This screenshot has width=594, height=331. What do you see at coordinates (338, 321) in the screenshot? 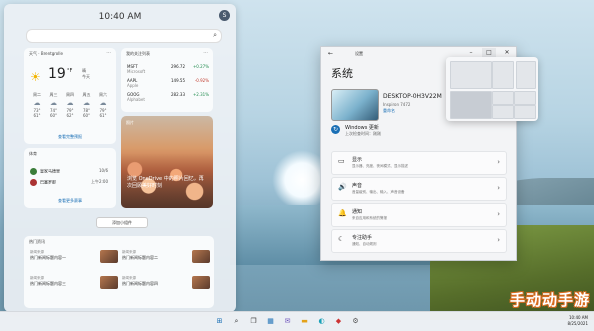
I see `store-icon: ◆` at bounding box center [338, 321].